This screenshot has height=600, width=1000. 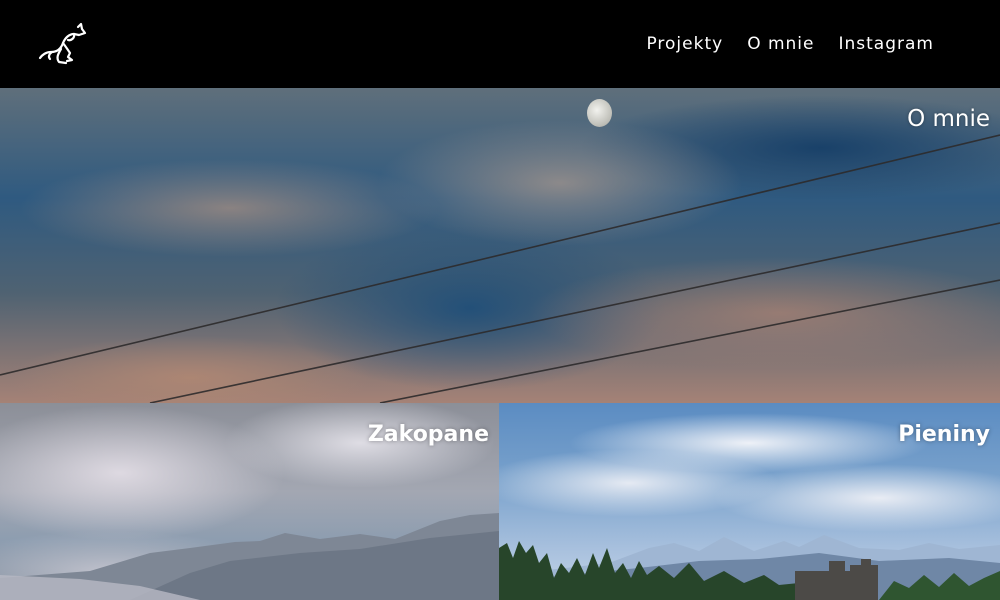 I want to click on main-nav: Projekty O mnie Instagram, so click(x=790, y=44).